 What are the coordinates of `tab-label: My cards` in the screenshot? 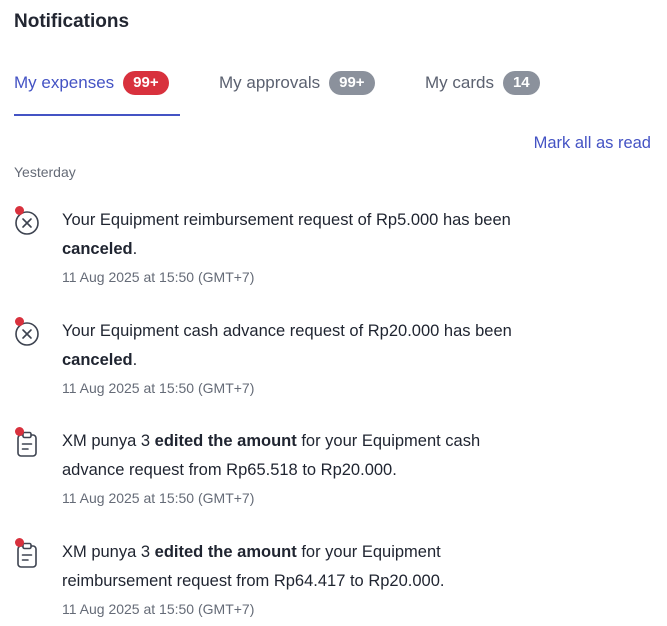 It's located at (459, 82).